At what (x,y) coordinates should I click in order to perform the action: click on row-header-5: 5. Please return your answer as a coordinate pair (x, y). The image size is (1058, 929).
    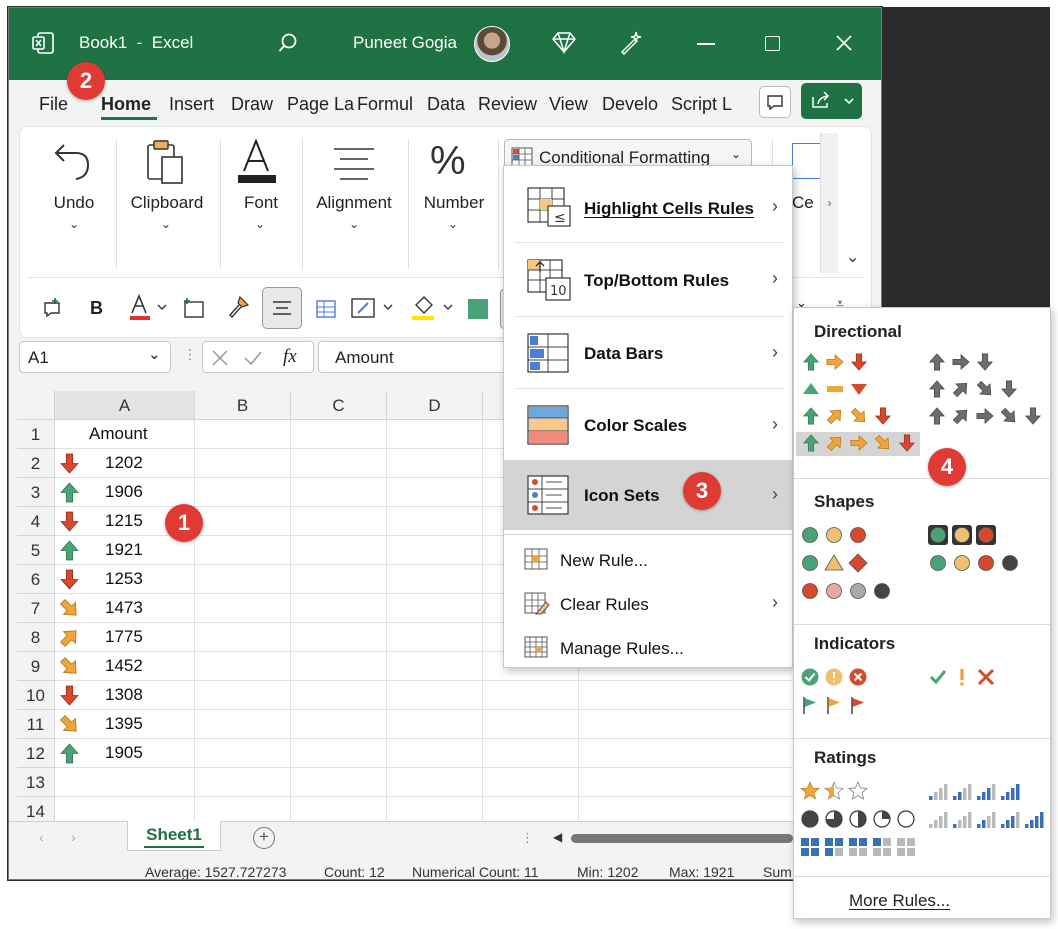
    Looking at the image, I should click on (36, 550).